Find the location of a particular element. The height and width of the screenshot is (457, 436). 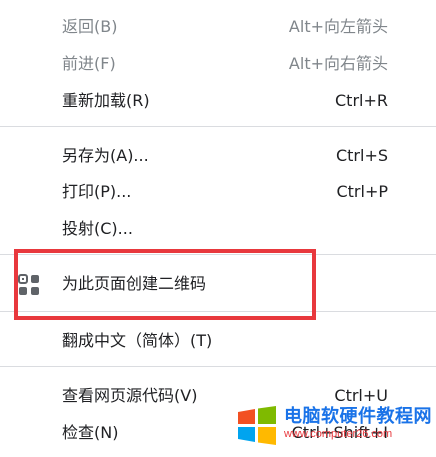

highlight-box is located at coordinates (165, 284).